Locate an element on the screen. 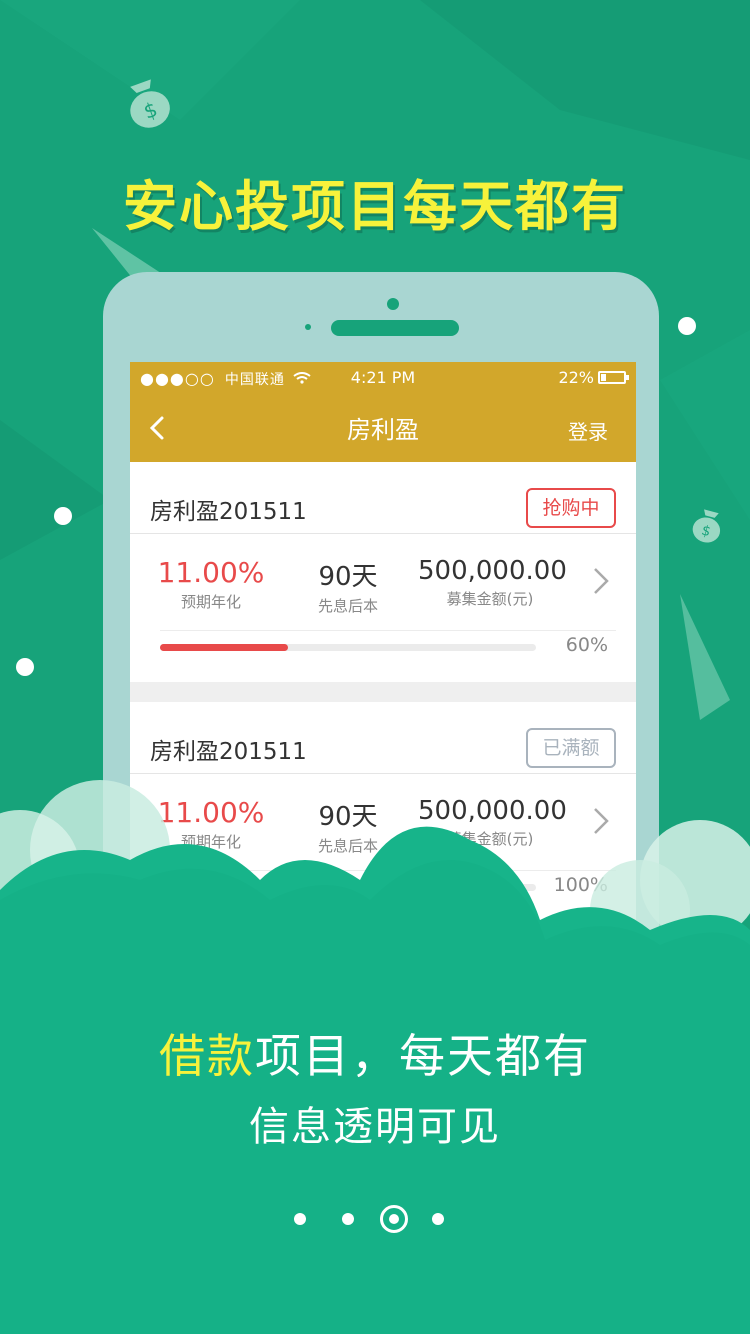  nav-title: 房利盈 is located at coordinates (383, 430).